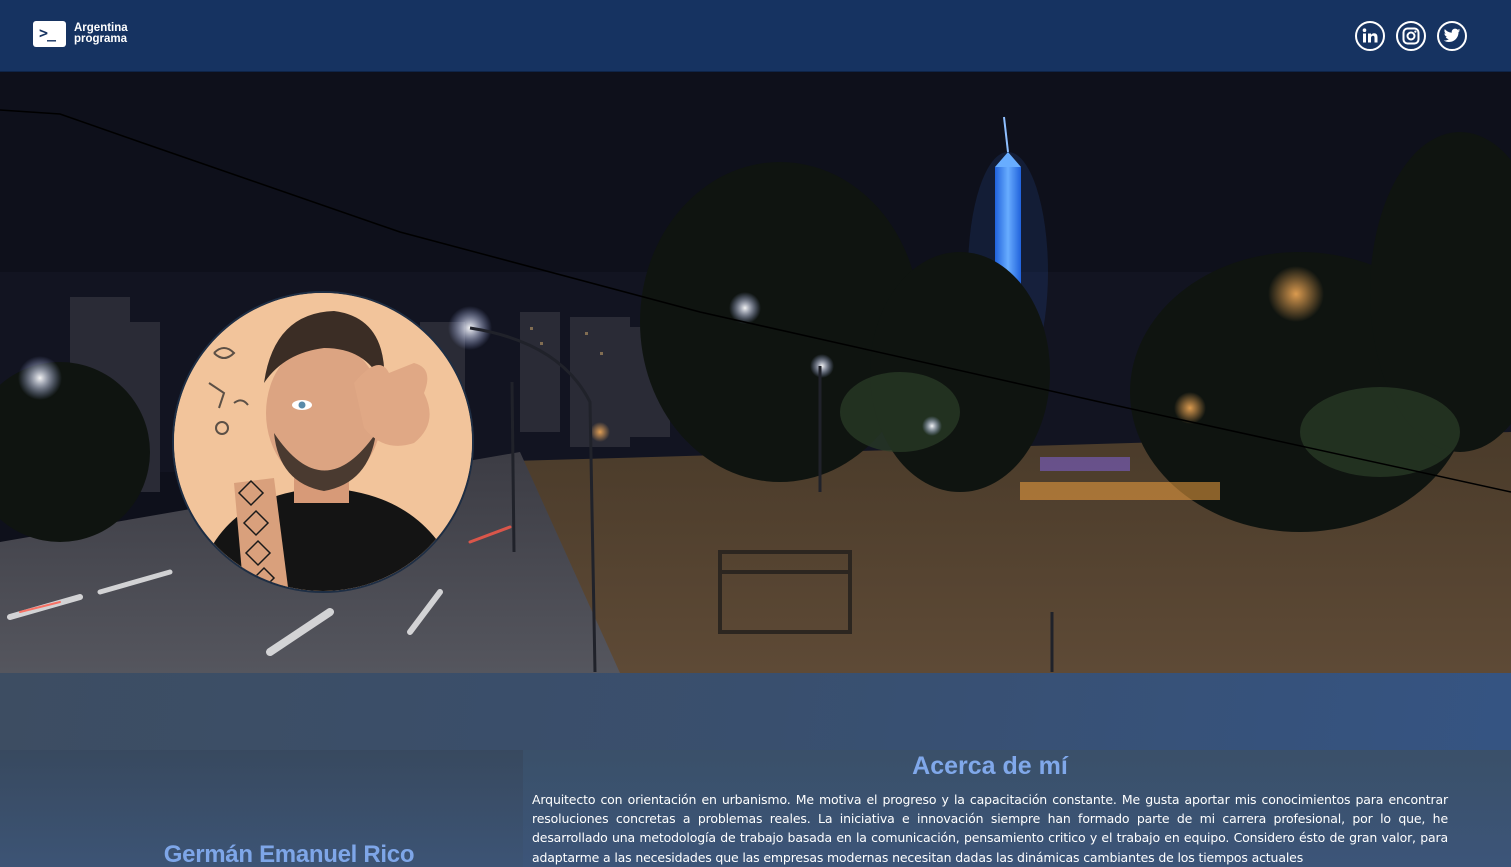  I want to click on twitter-icon, so click(1452, 36).